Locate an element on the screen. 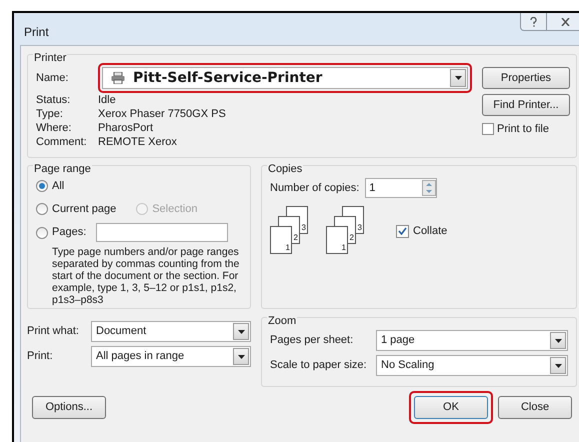  field-value: REMOTE Xerox is located at coordinates (137, 142).